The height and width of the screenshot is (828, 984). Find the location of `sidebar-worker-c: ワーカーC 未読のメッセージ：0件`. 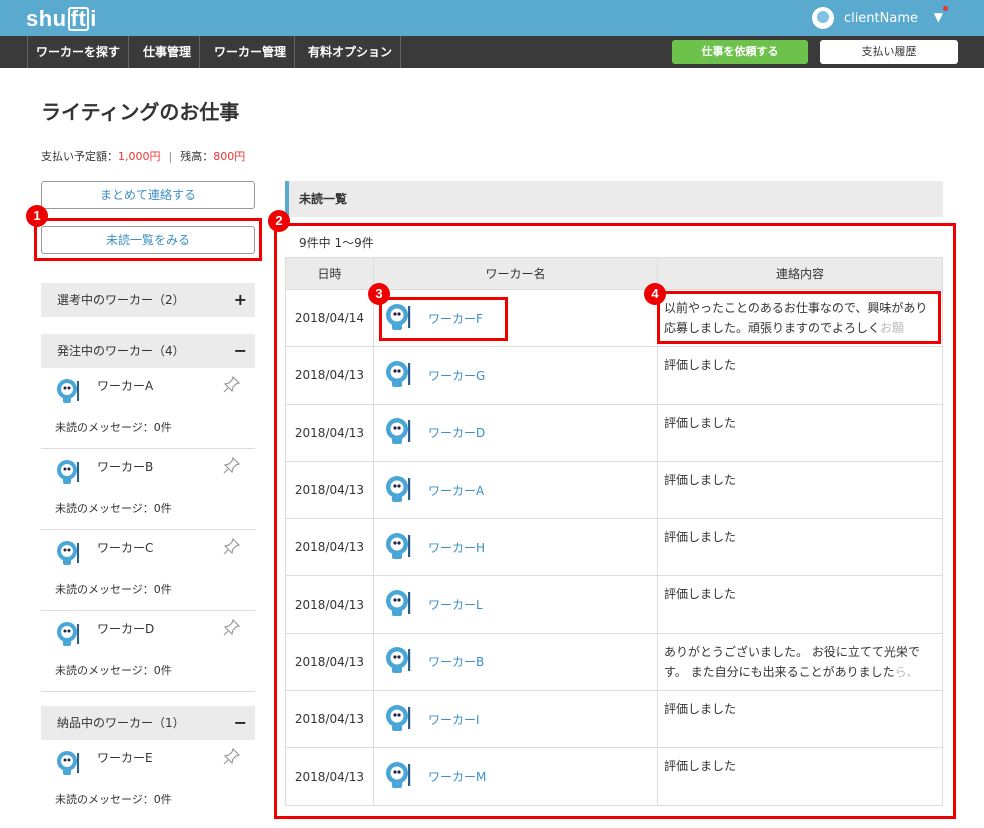

sidebar-worker-c: ワーカーC 未読のメッセージ：0件 is located at coordinates (148, 571).